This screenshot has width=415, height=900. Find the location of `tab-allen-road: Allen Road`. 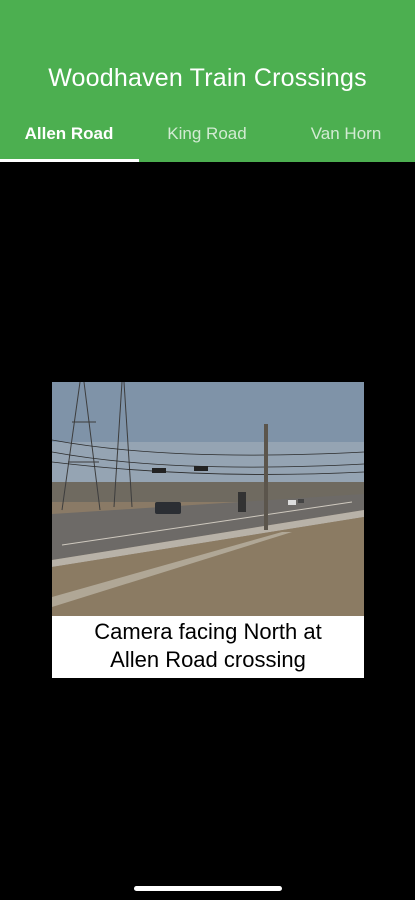

tab-allen-road: Allen Road is located at coordinates (69, 141).